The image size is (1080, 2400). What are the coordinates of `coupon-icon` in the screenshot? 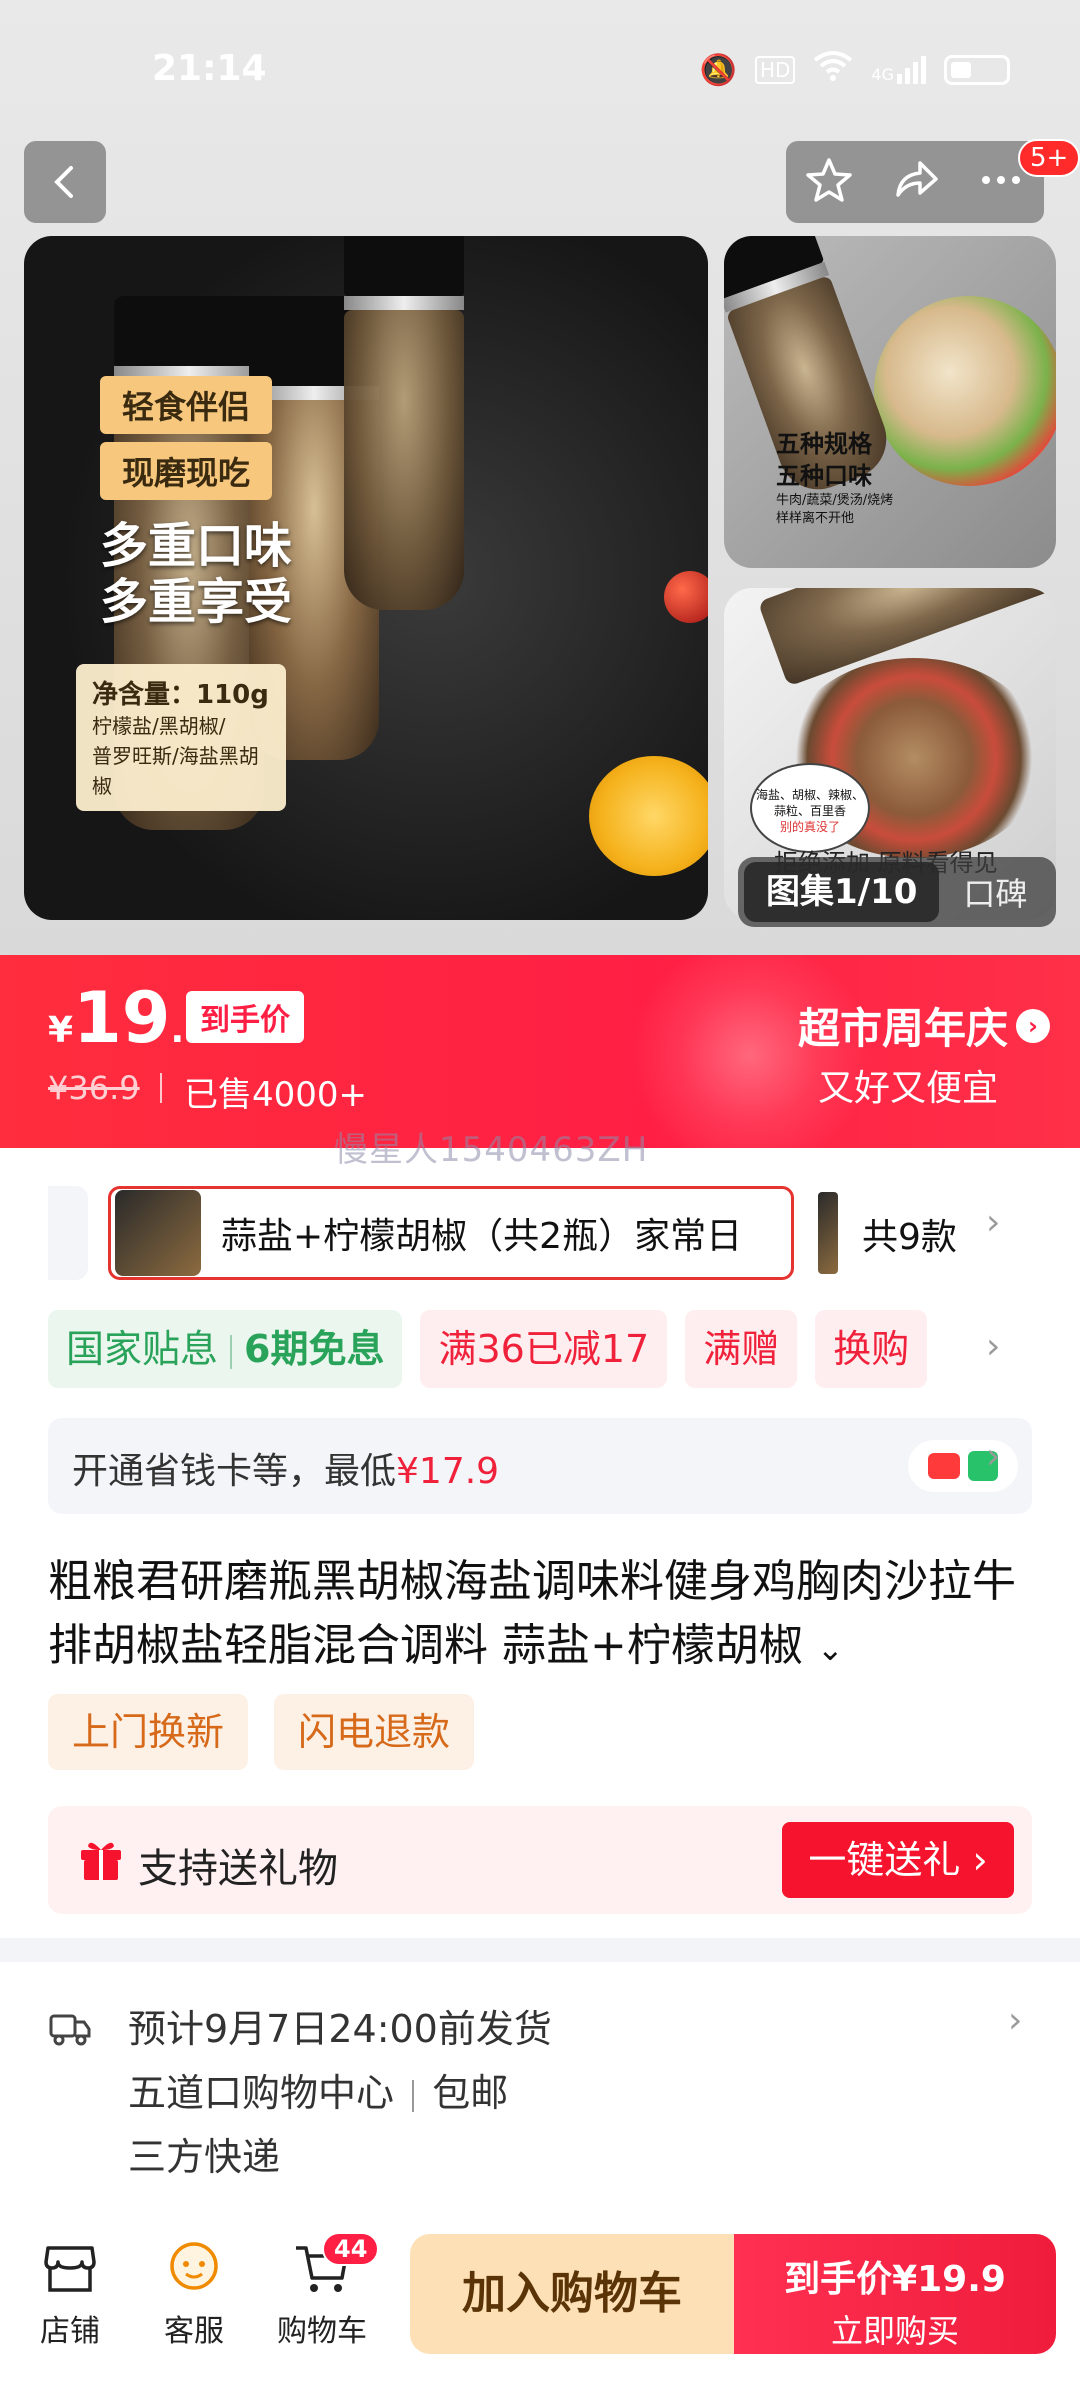 It's located at (944, 1466).